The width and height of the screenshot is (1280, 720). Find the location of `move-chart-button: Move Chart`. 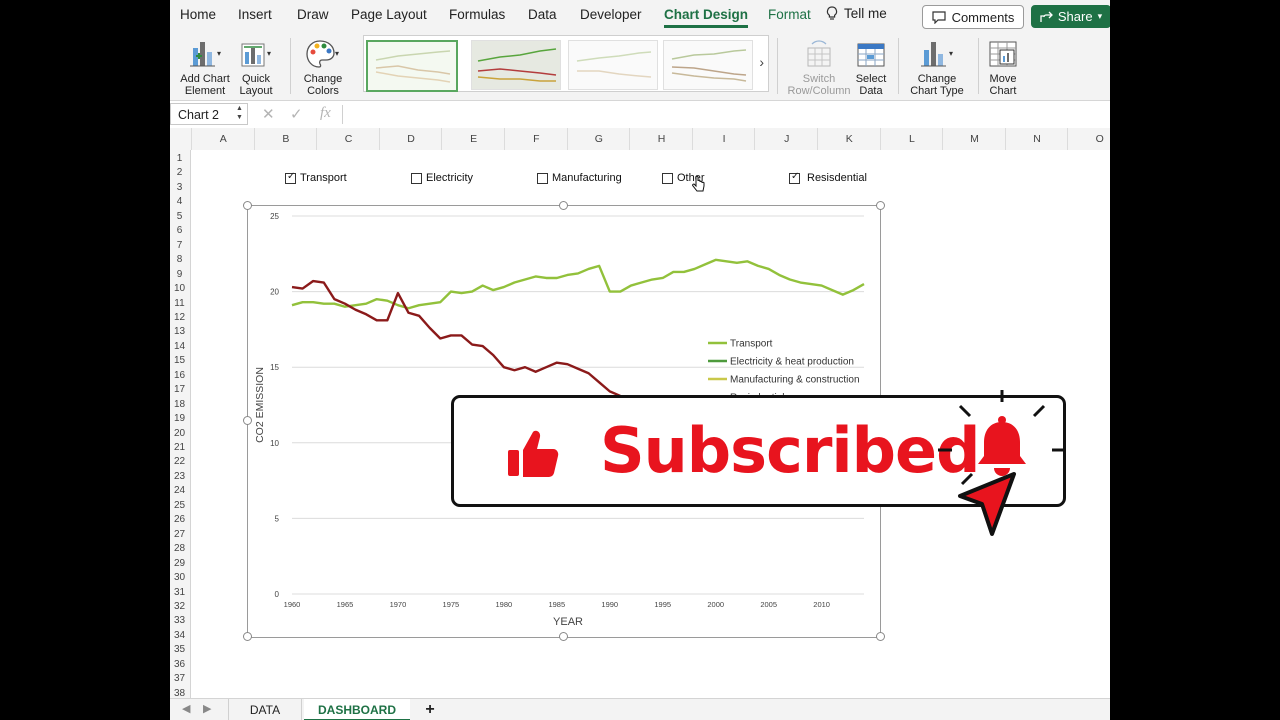

move-chart-button: Move Chart is located at coordinates (1003, 66).